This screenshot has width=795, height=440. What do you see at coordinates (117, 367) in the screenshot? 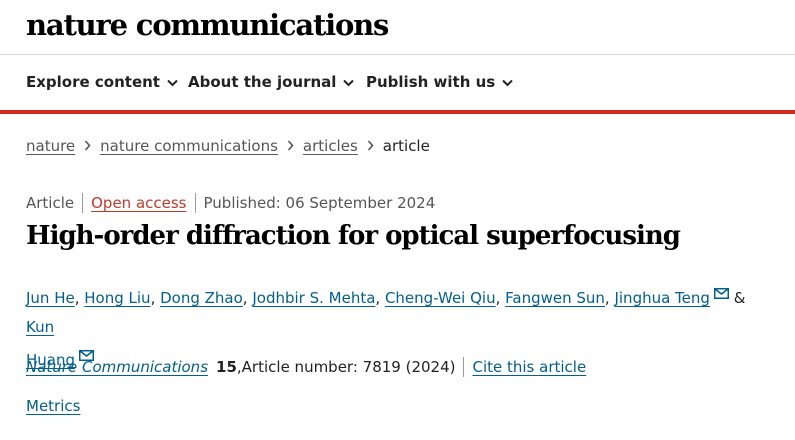
I see `journal-link: Nature Communications` at bounding box center [117, 367].